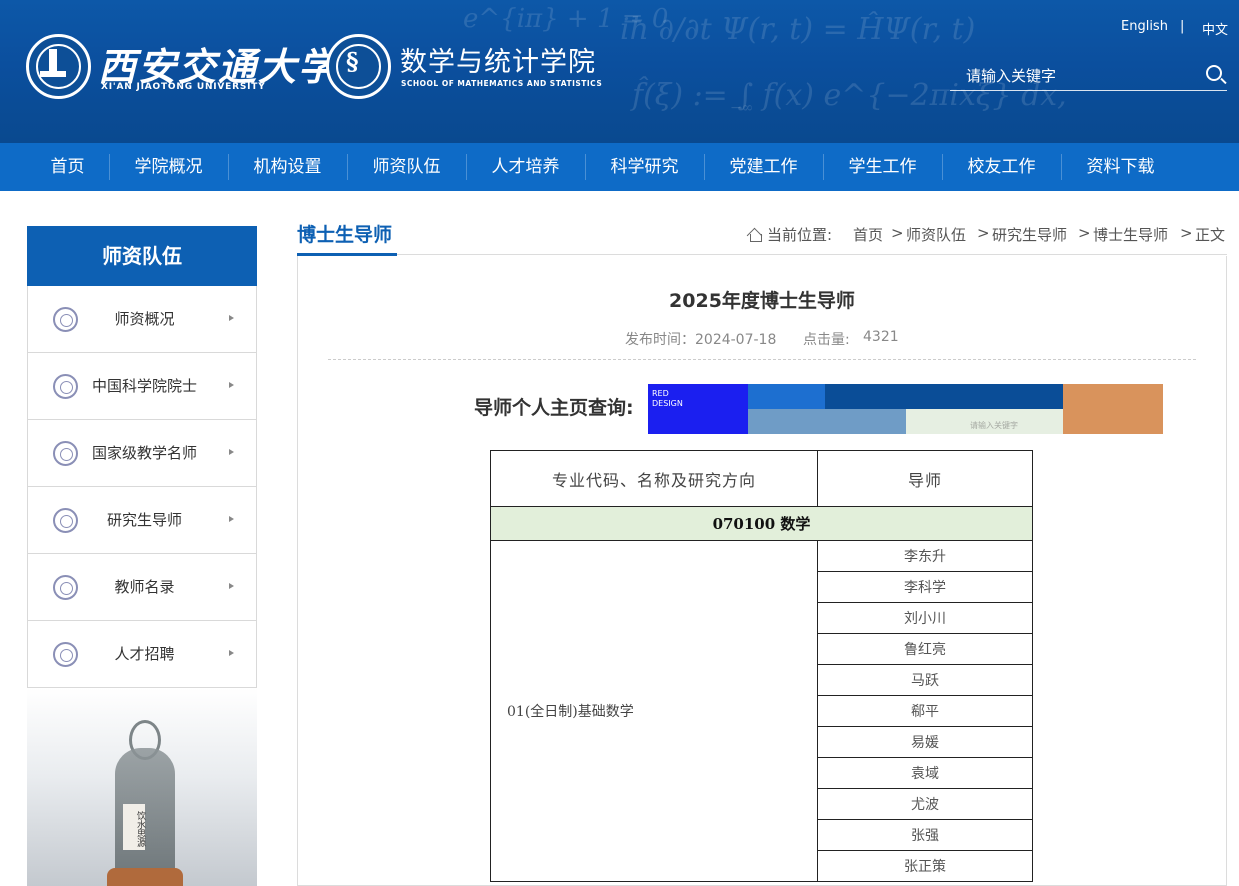 The image size is (1239, 886). What do you see at coordinates (145, 877) in the screenshot?
I see `tower-base` at bounding box center [145, 877].